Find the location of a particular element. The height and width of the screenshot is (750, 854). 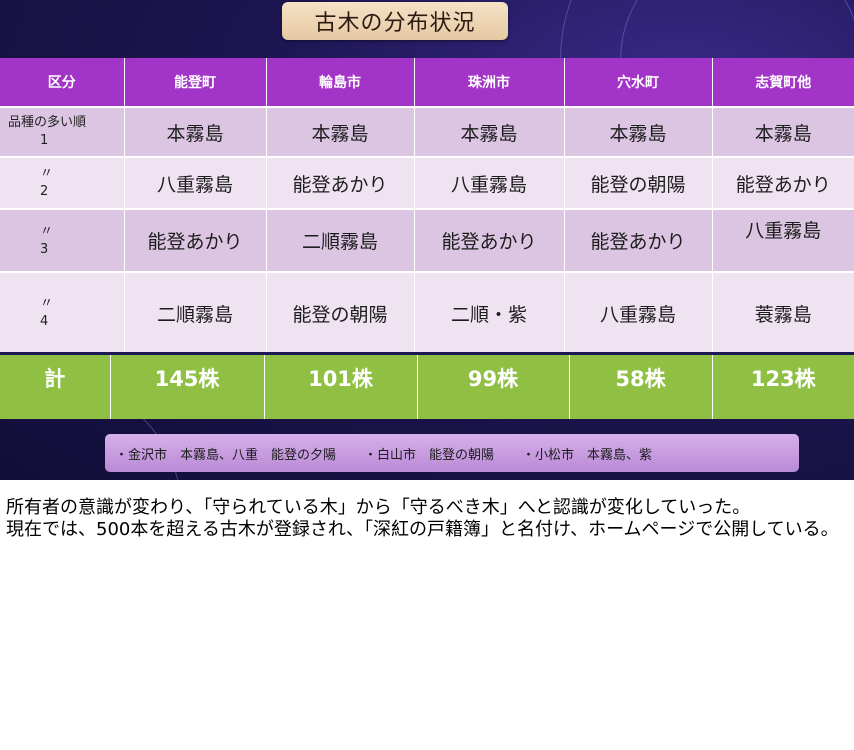

header-cell: 穴水町 is located at coordinates (638, 83).